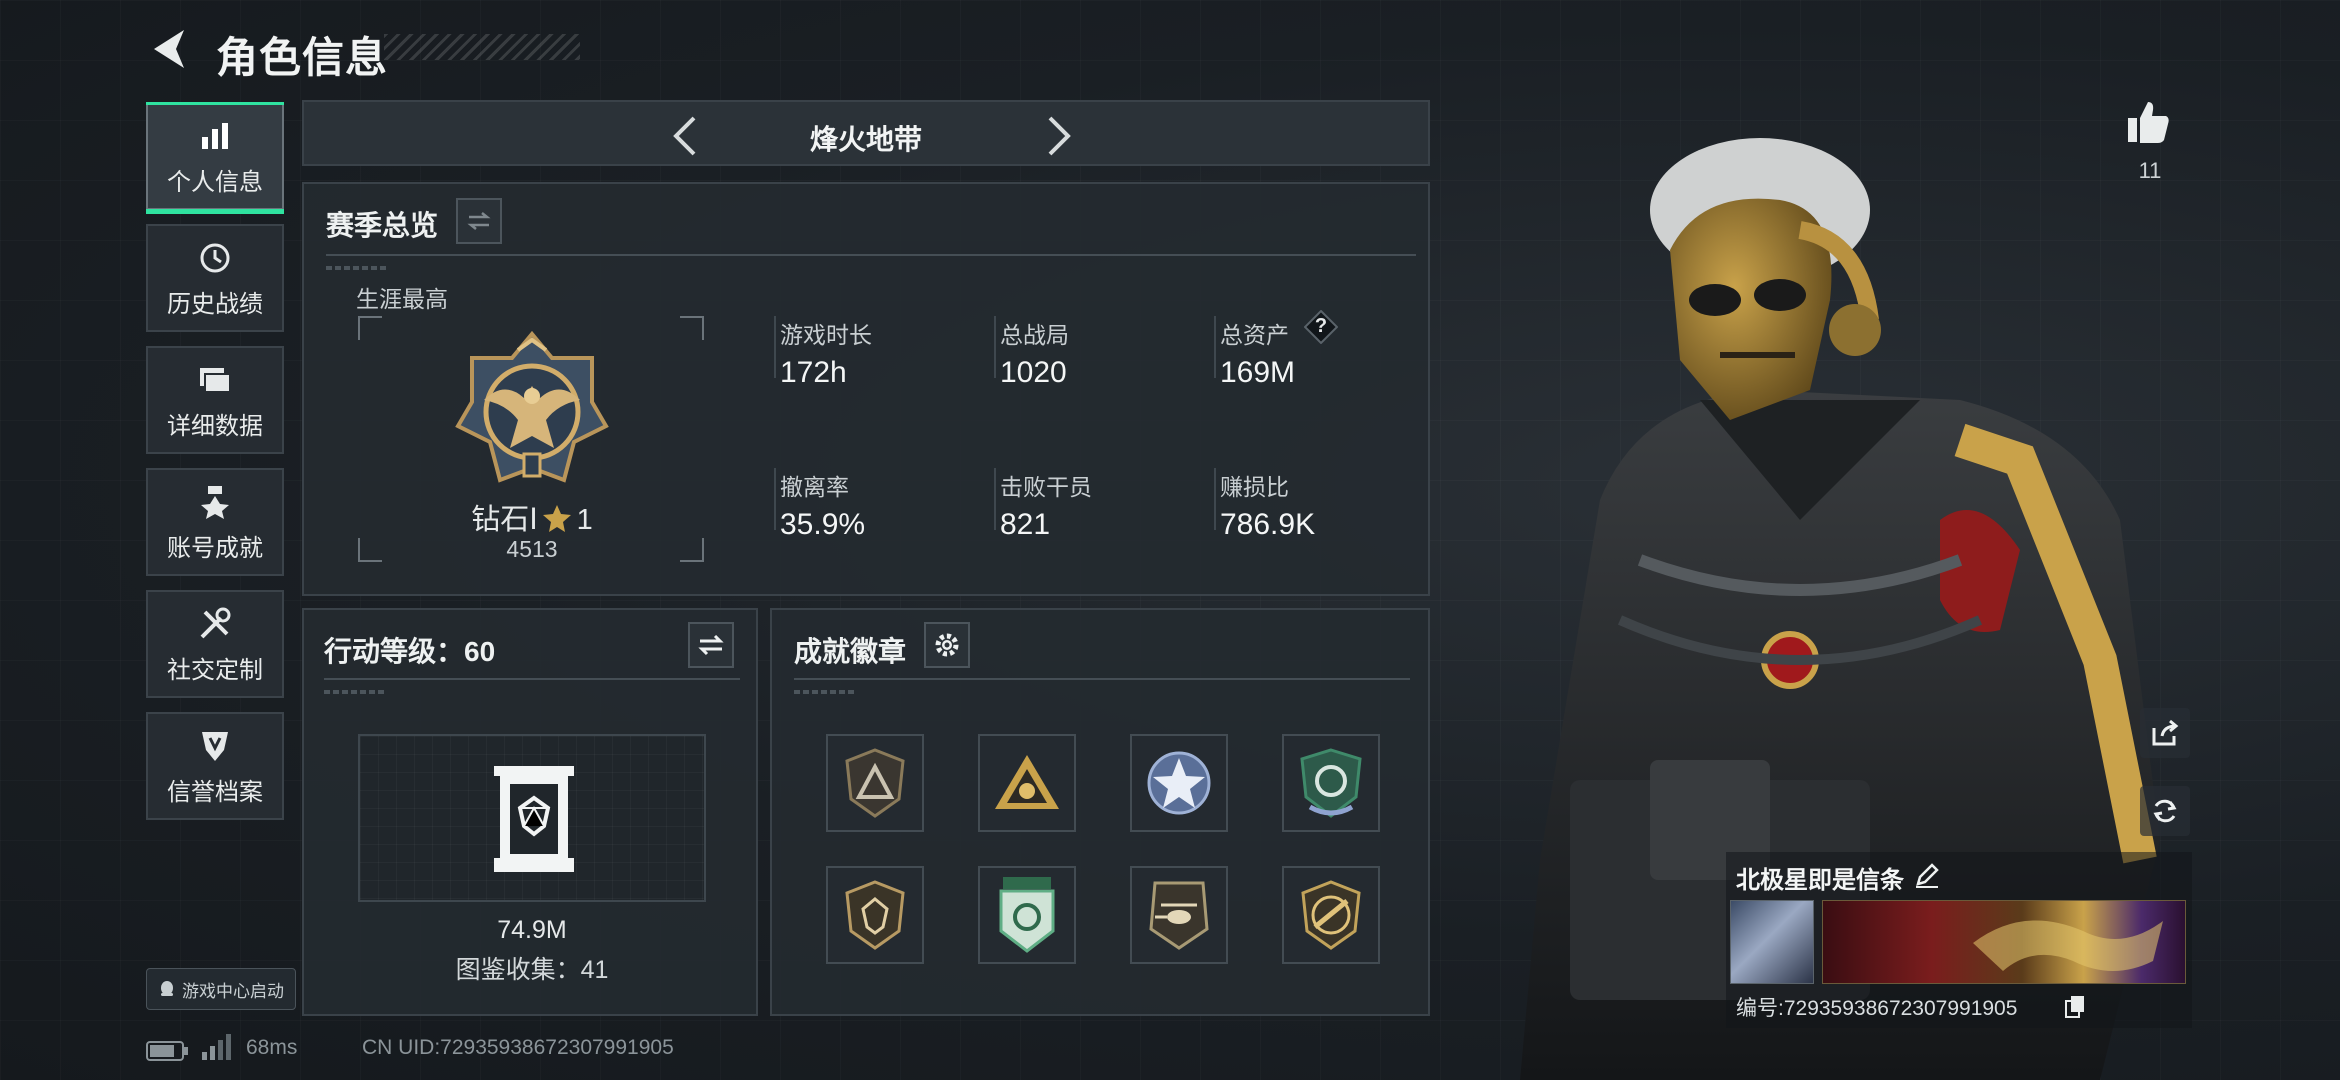  Describe the element at coordinates (215, 522) in the screenshot. I see `nav-item-achievements: 账号成就` at that location.